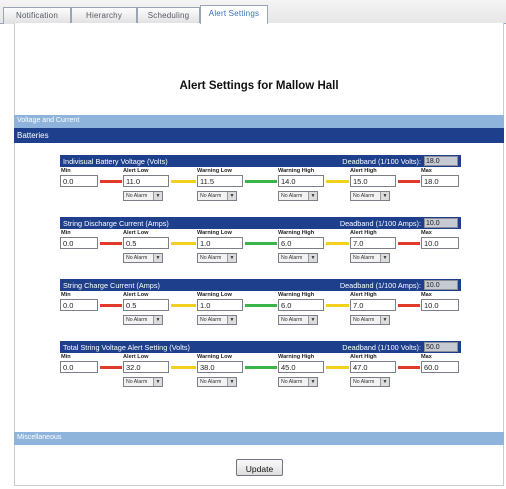  Describe the element at coordinates (259, 485) in the screenshot. I see `content-frame-bottom` at that location.